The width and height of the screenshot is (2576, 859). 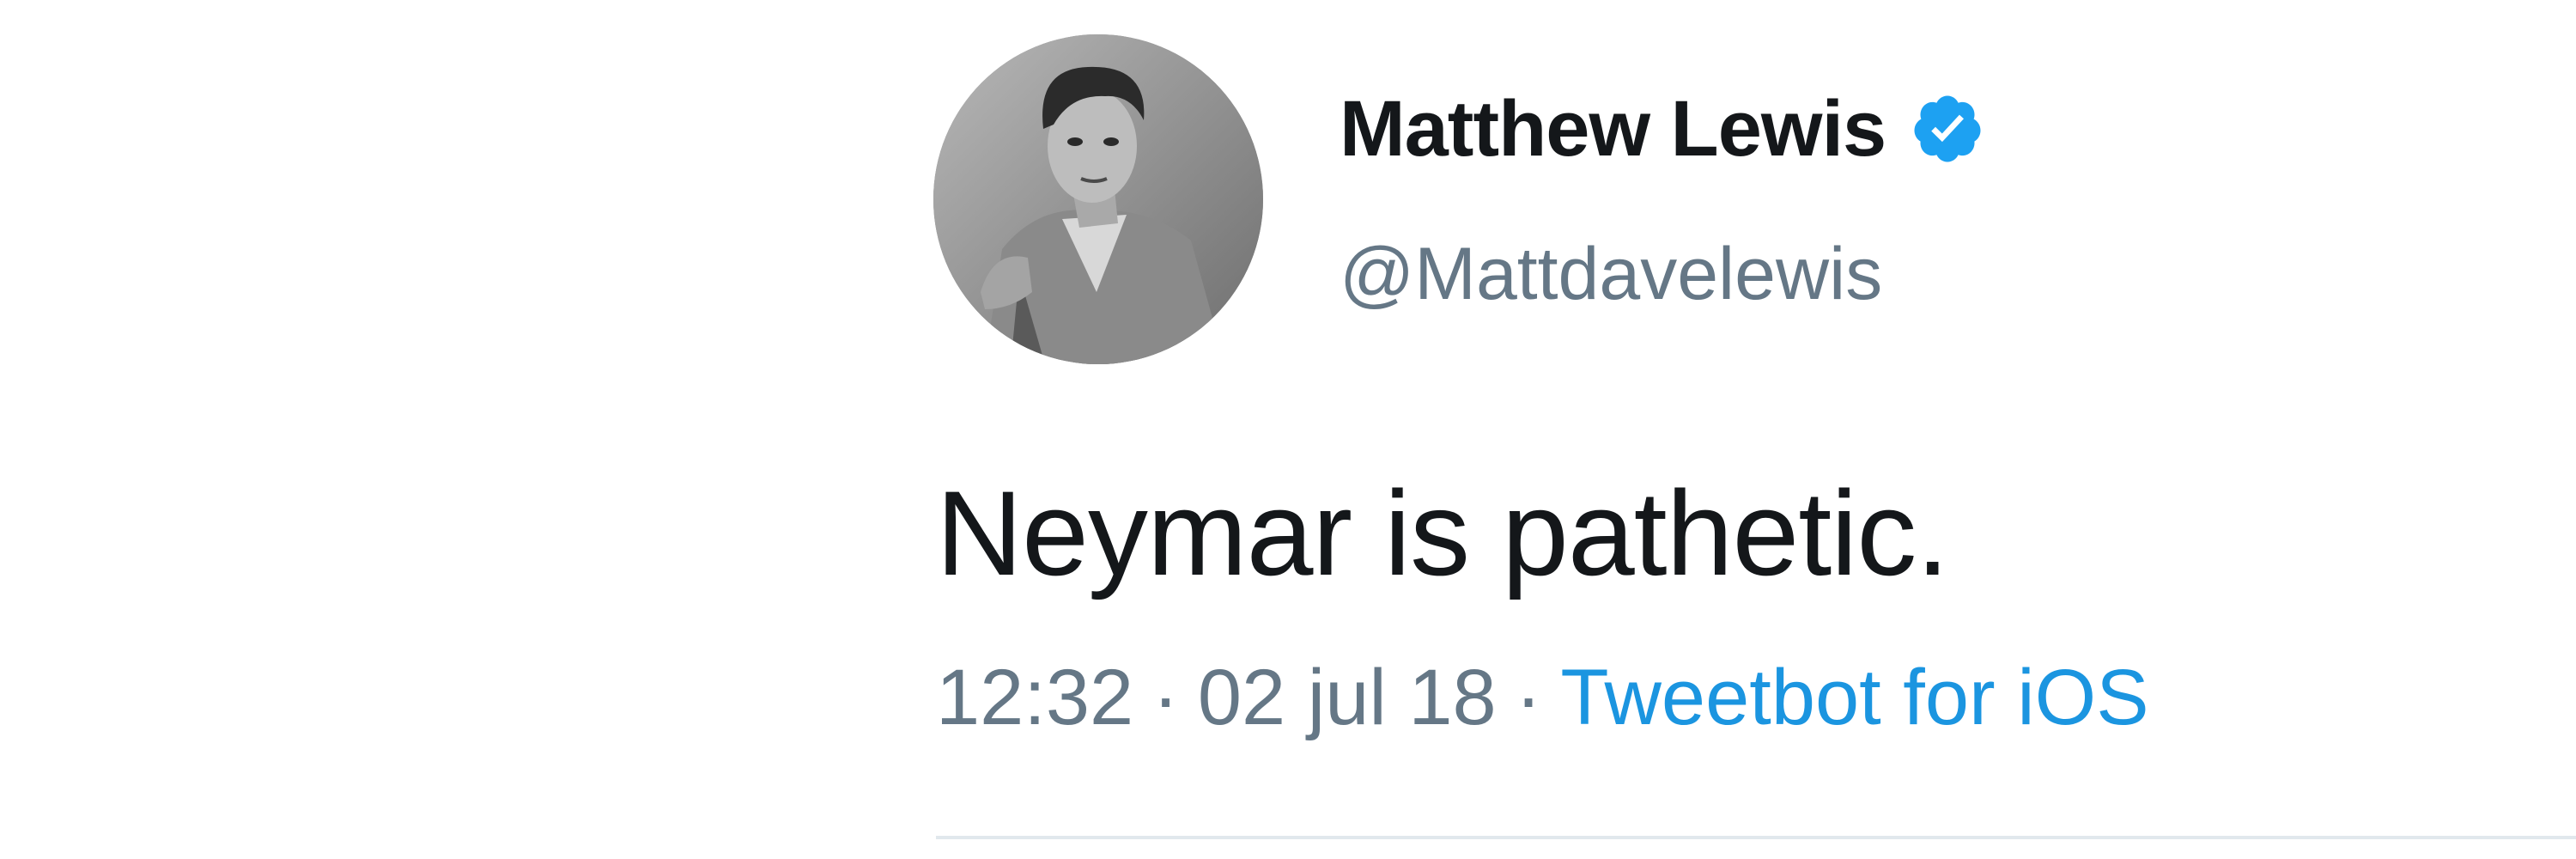 What do you see at coordinates (1947, 129) in the screenshot?
I see `verified-badge-icon` at bounding box center [1947, 129].